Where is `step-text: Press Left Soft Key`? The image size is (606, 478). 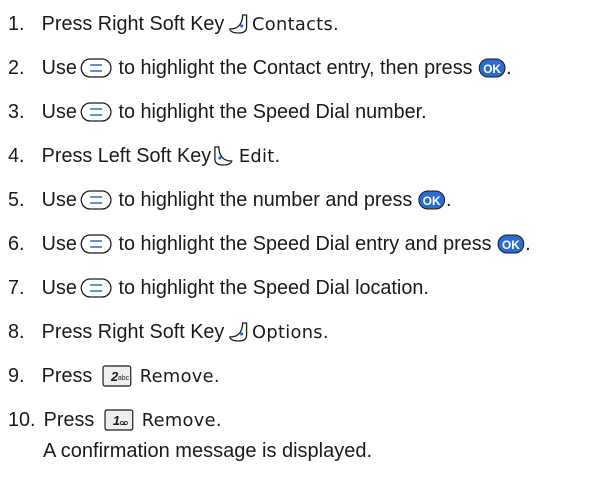
step-text: Press Left Soft Key is located at coordinates (126, 155).